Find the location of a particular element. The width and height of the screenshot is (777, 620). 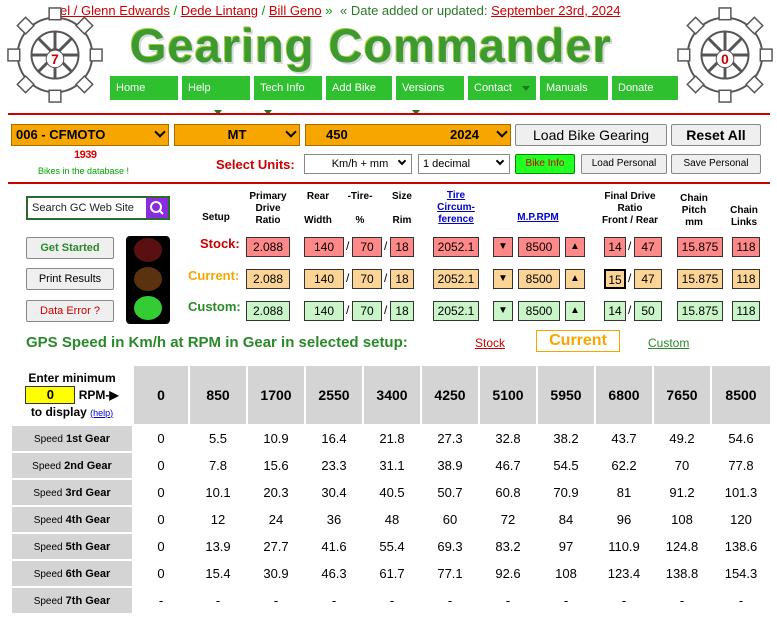

speed-value: 55.4 is located at coordinates (392, 546).